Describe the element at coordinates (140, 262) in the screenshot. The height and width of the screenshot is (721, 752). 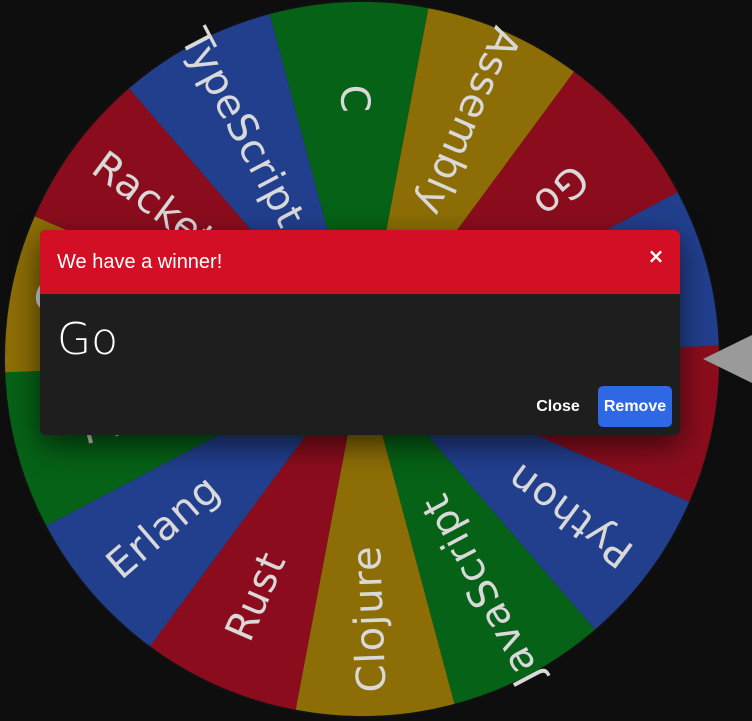
I see `dialog-title: We have a winner!` at that location.